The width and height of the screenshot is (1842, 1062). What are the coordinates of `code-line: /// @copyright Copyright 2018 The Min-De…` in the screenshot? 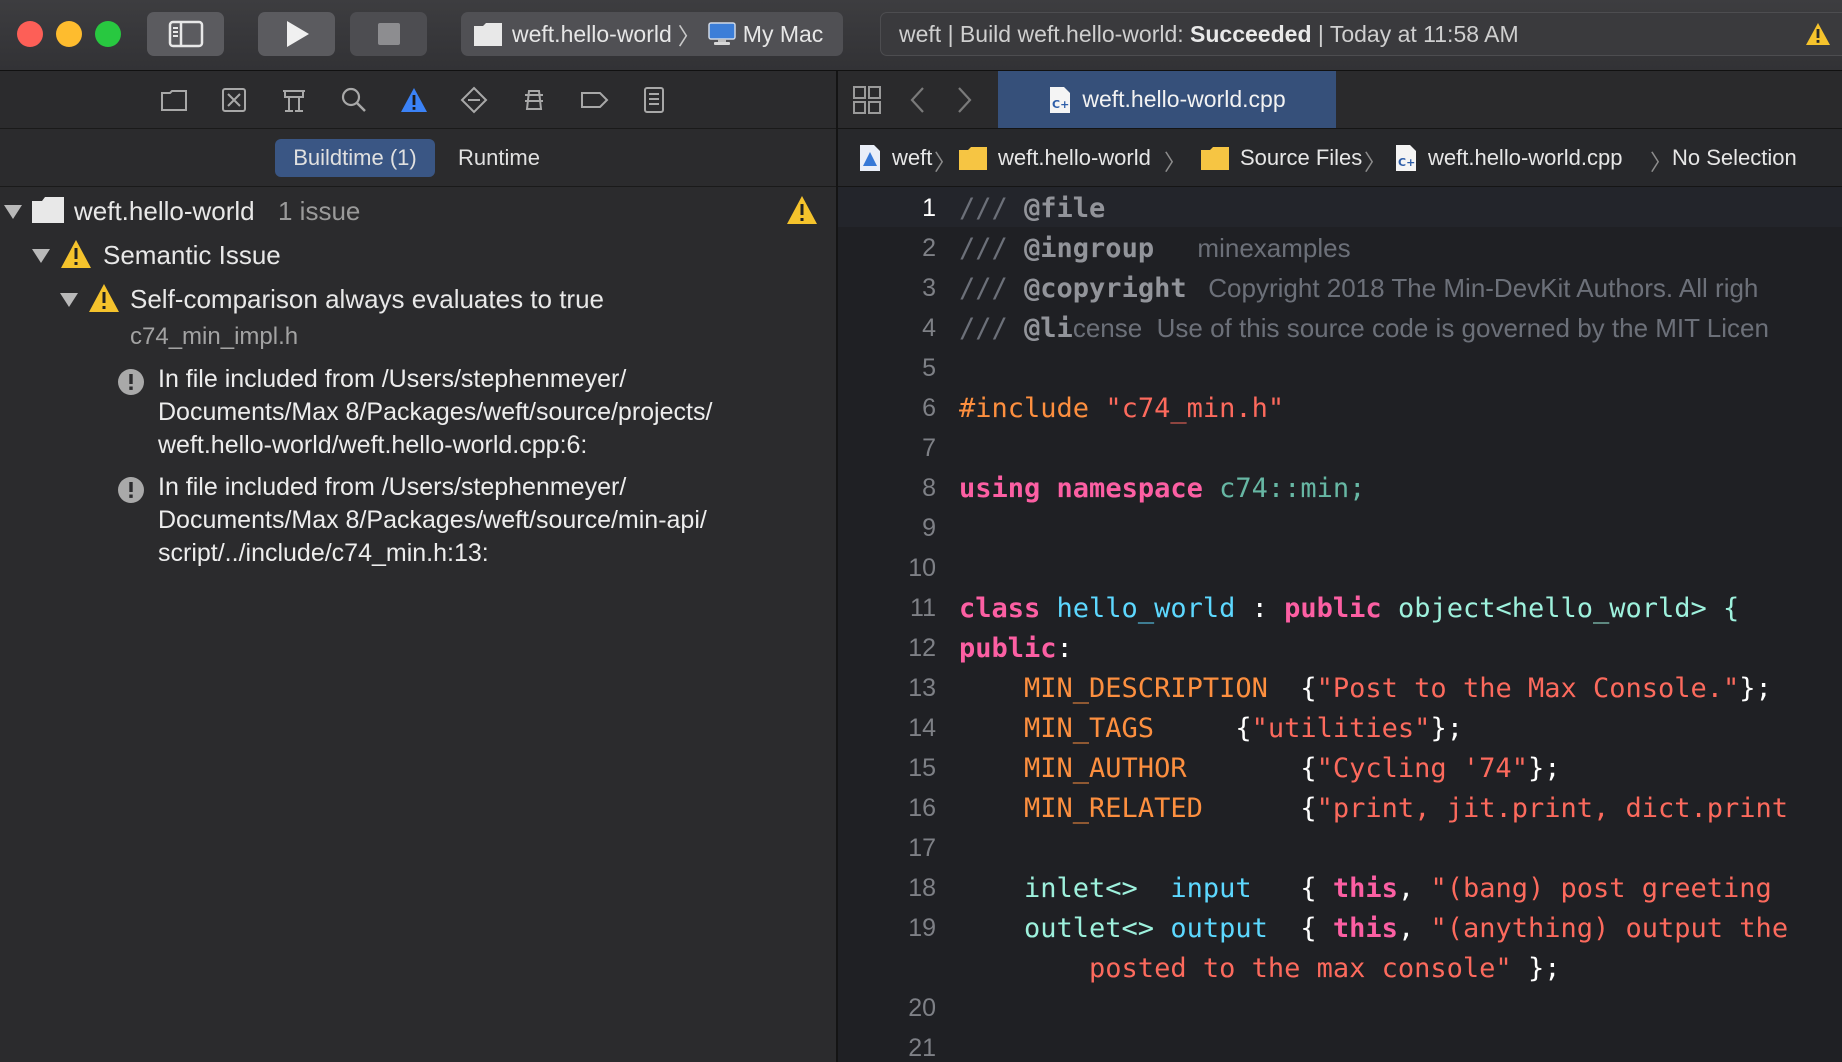 It's located at (1358, 288).